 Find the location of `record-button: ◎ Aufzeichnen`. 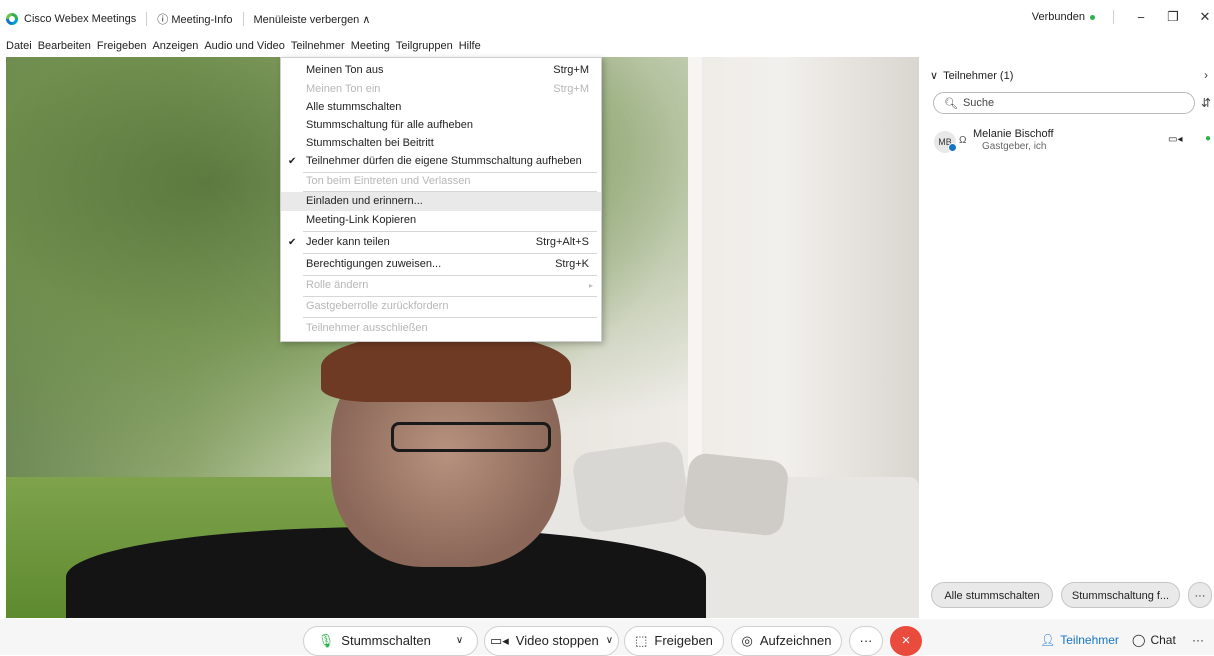

record-button: ◎ Aufzeichnen is located at coordinates (786, 641).